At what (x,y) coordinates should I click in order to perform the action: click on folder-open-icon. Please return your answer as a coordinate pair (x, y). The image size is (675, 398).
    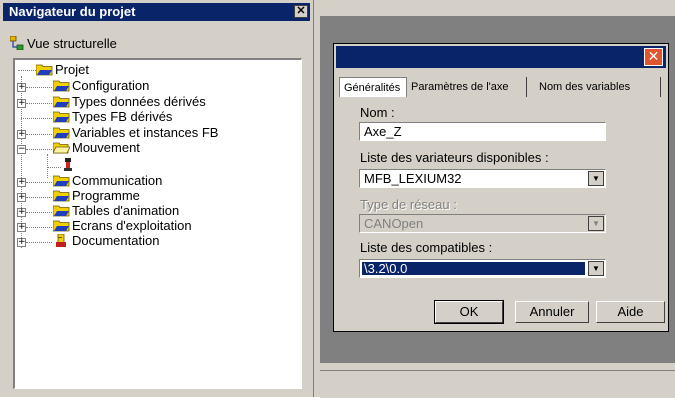
    Looking at the image, I should click on (61, 148).